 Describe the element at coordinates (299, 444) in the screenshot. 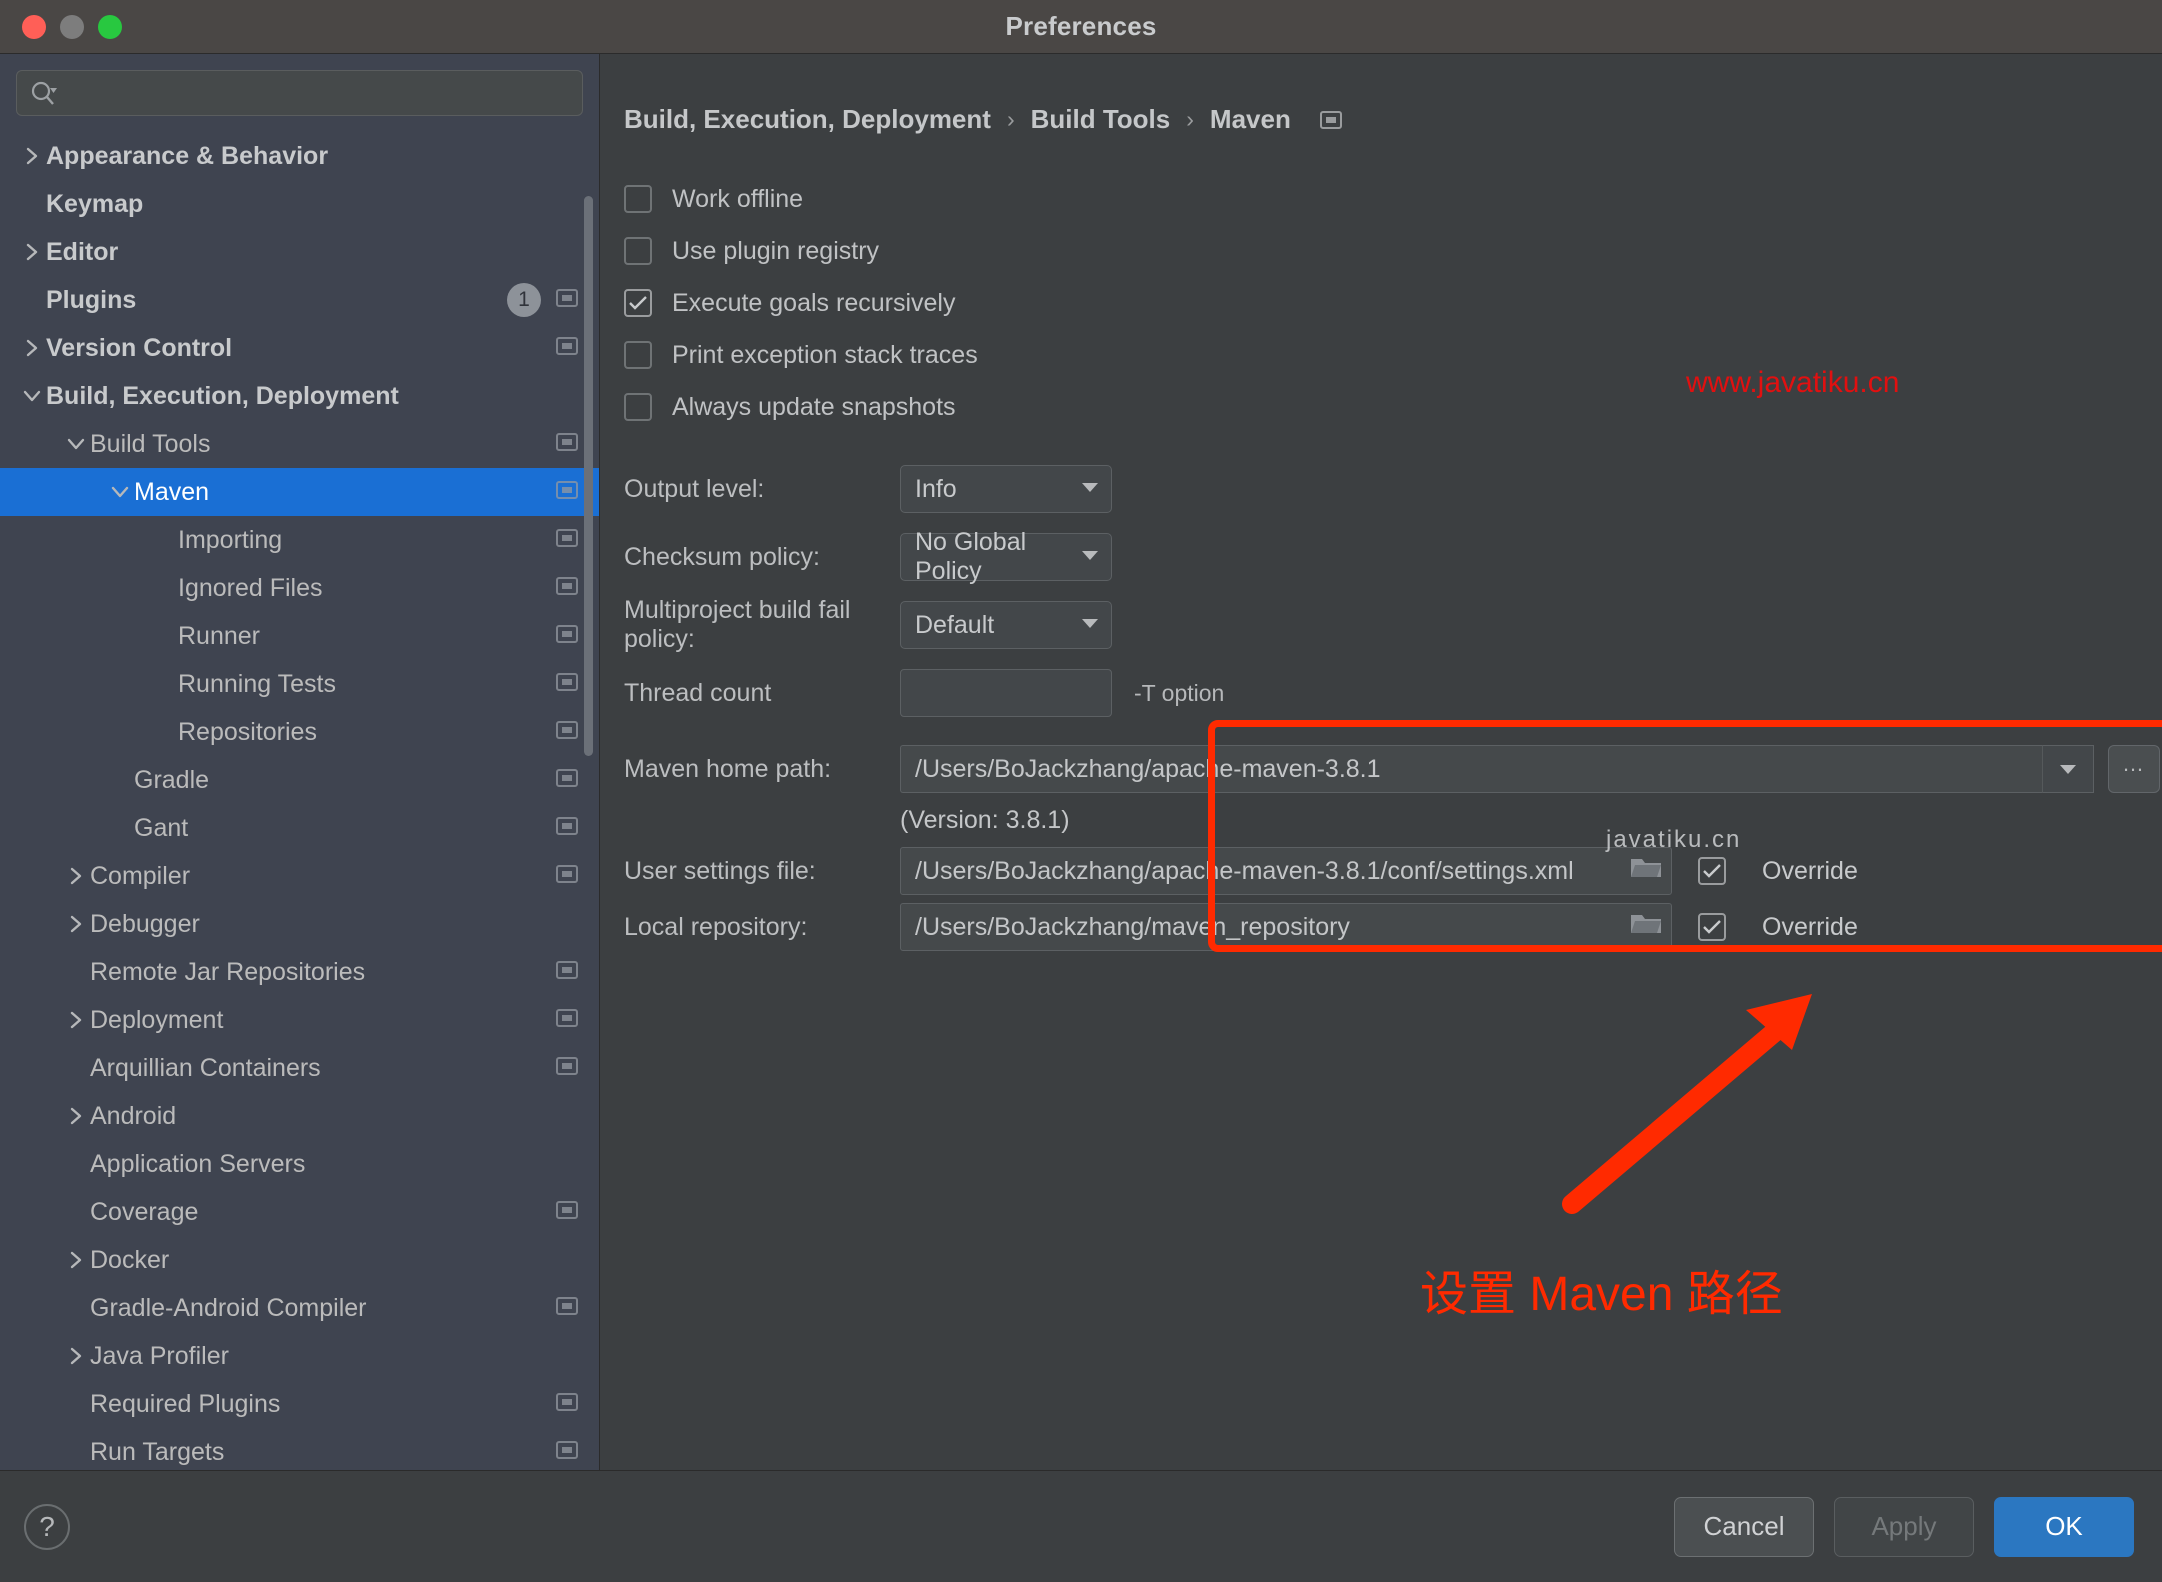

I see `sidebar-item-build-tools: Build Tools` at that location.